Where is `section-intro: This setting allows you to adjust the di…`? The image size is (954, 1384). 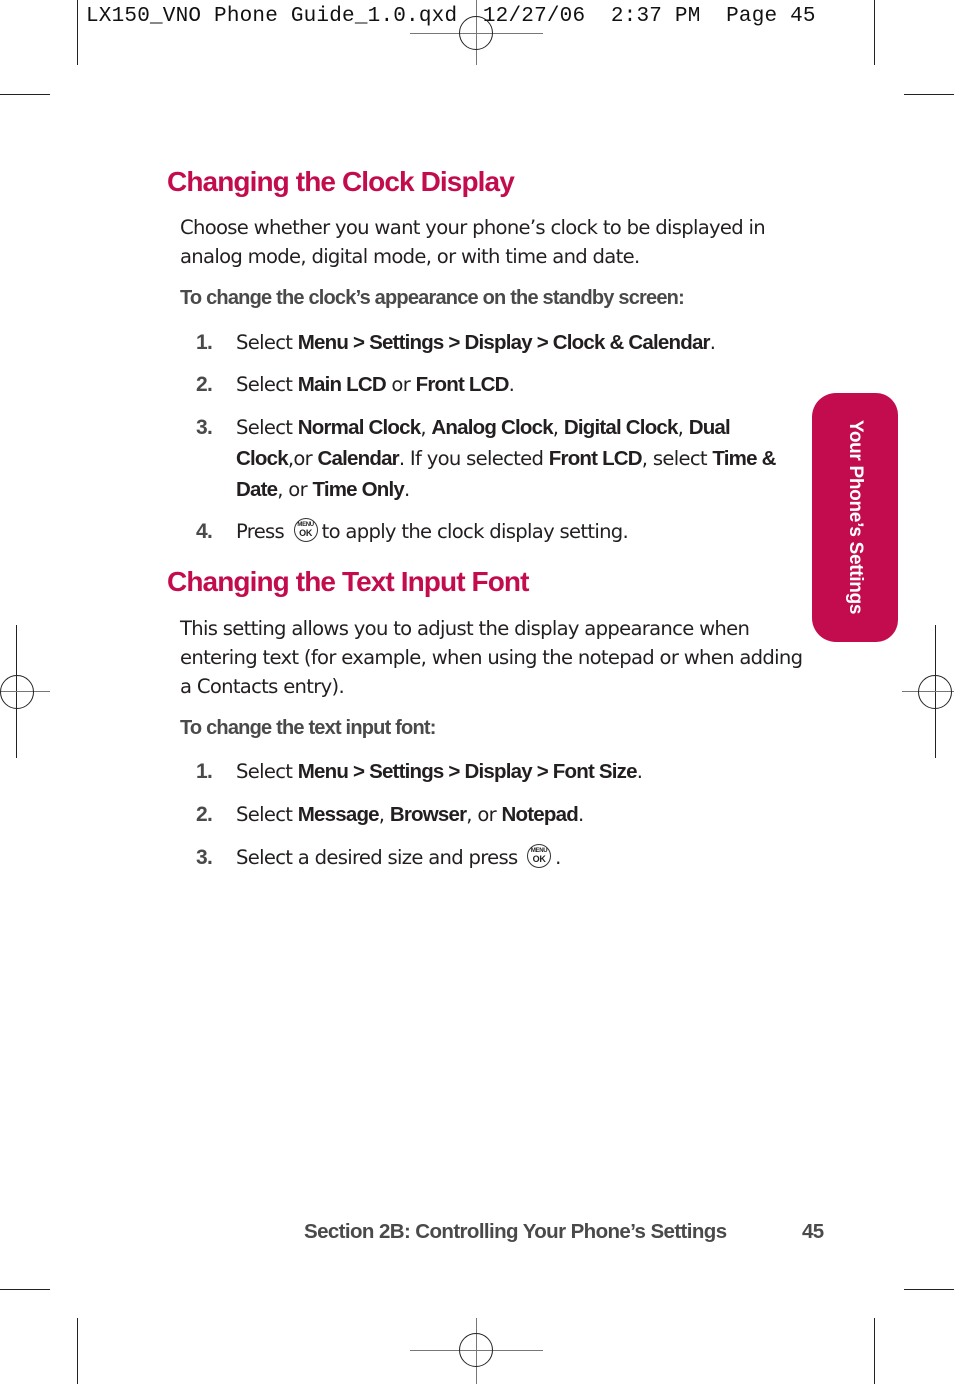
section-intro: This setting allows you to adjust the di… is located at coordinates (491, 657).